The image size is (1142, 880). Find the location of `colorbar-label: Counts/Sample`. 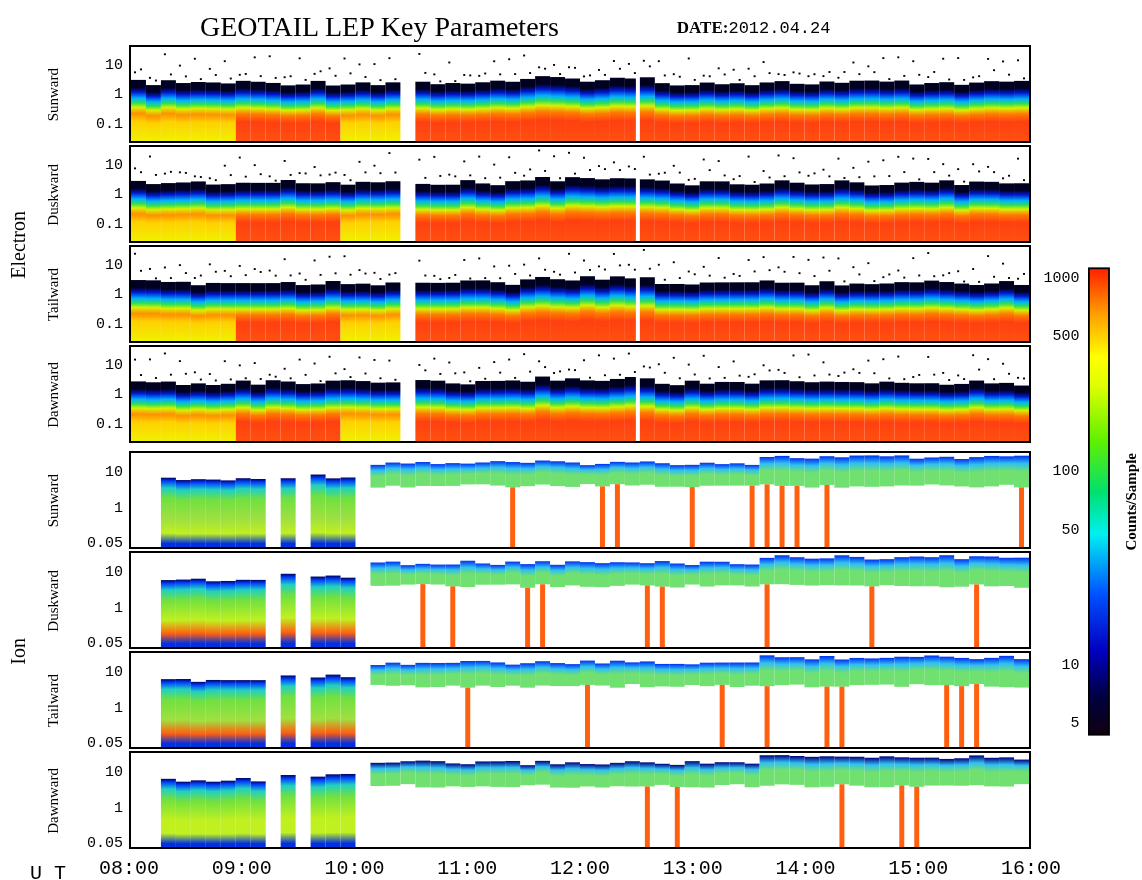

colorbar-label: Counts/Sample is located at coordinates (1130, 501).